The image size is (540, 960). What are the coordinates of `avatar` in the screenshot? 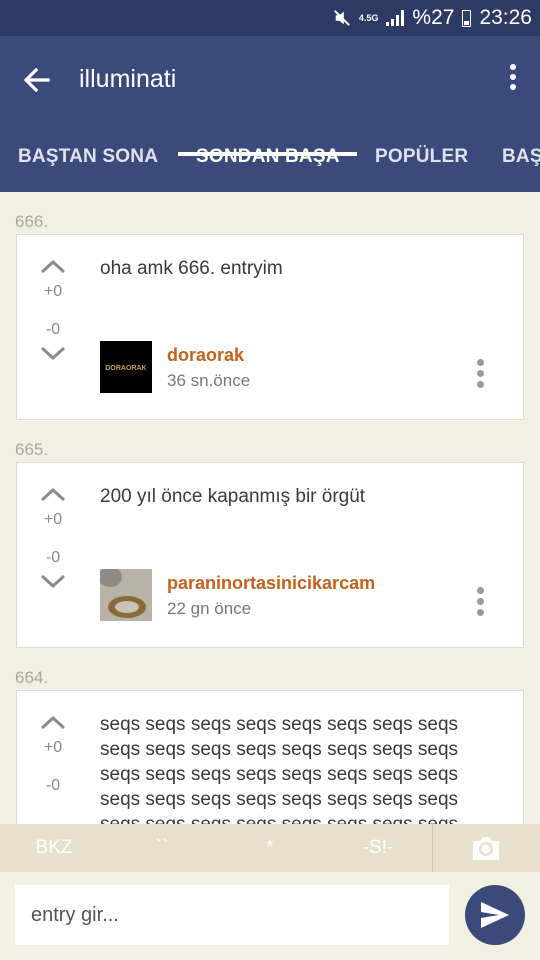 It's located at (126, 595).